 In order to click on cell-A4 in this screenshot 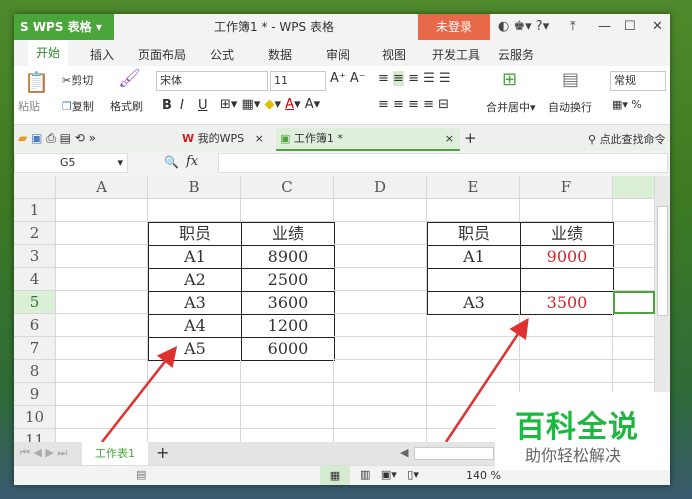, I will do `click(102, 279)`.